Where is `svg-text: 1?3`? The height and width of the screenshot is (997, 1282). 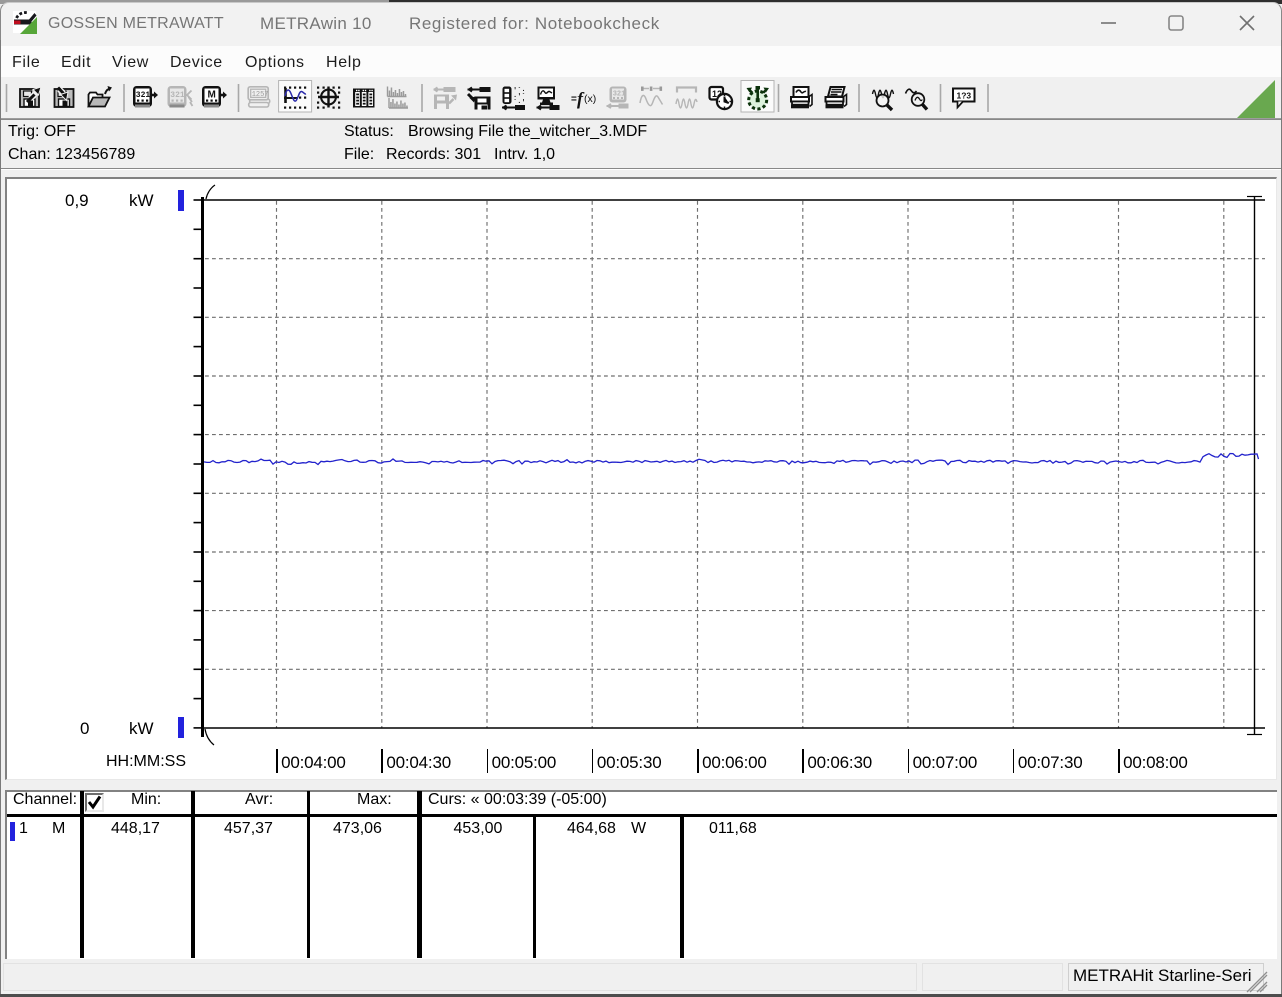
svg-text: 1?3 is located at coordinates (964, 96).